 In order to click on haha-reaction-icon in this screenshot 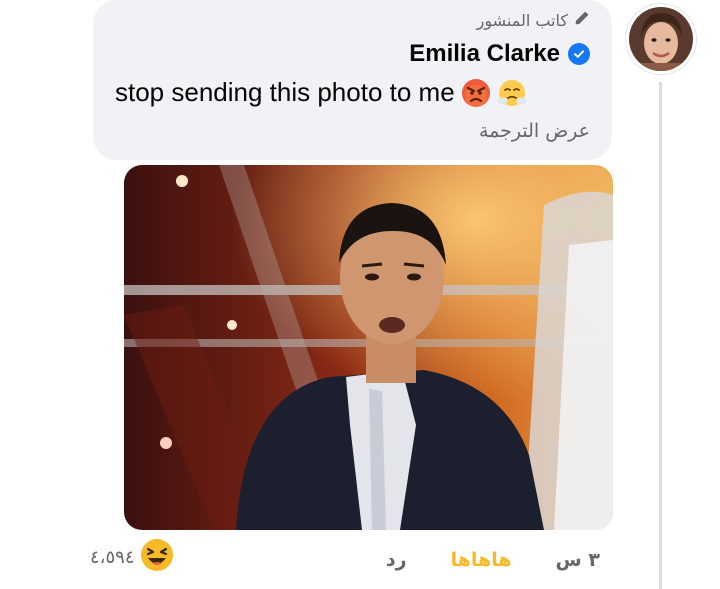, I will do `click(157, 557)`.